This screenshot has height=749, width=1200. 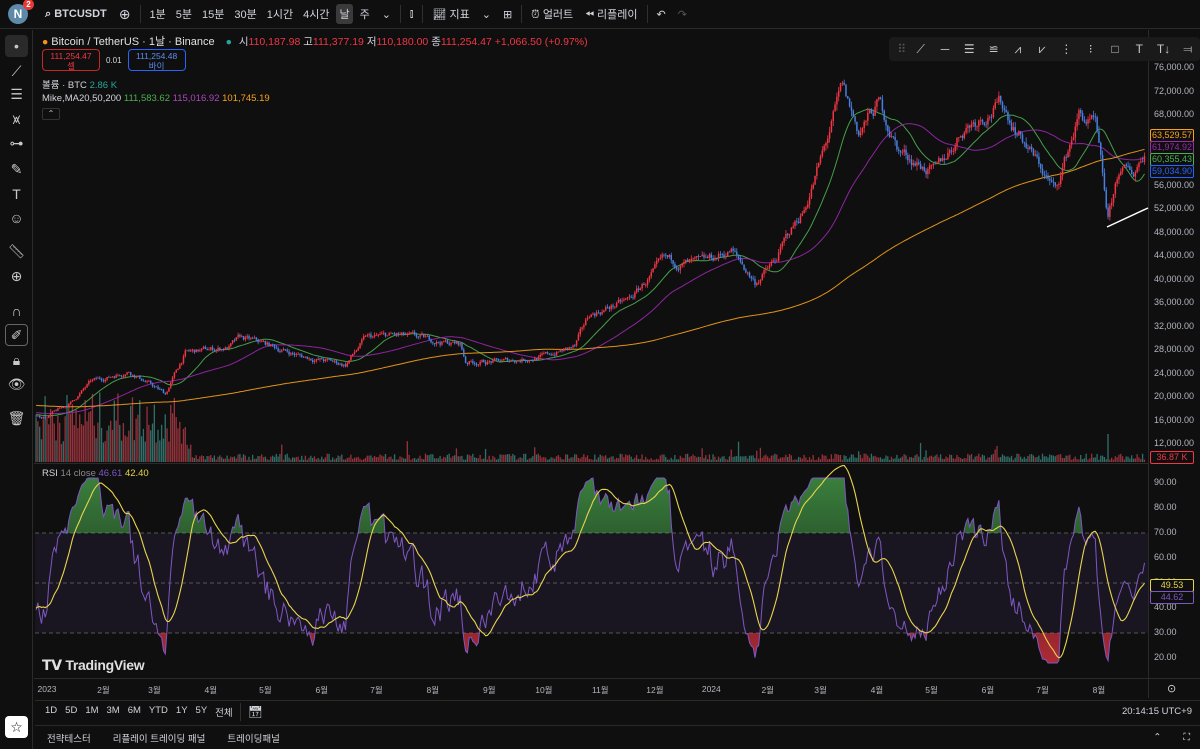 I want to click on interval-0: 1분, so click(x=158, y=14).